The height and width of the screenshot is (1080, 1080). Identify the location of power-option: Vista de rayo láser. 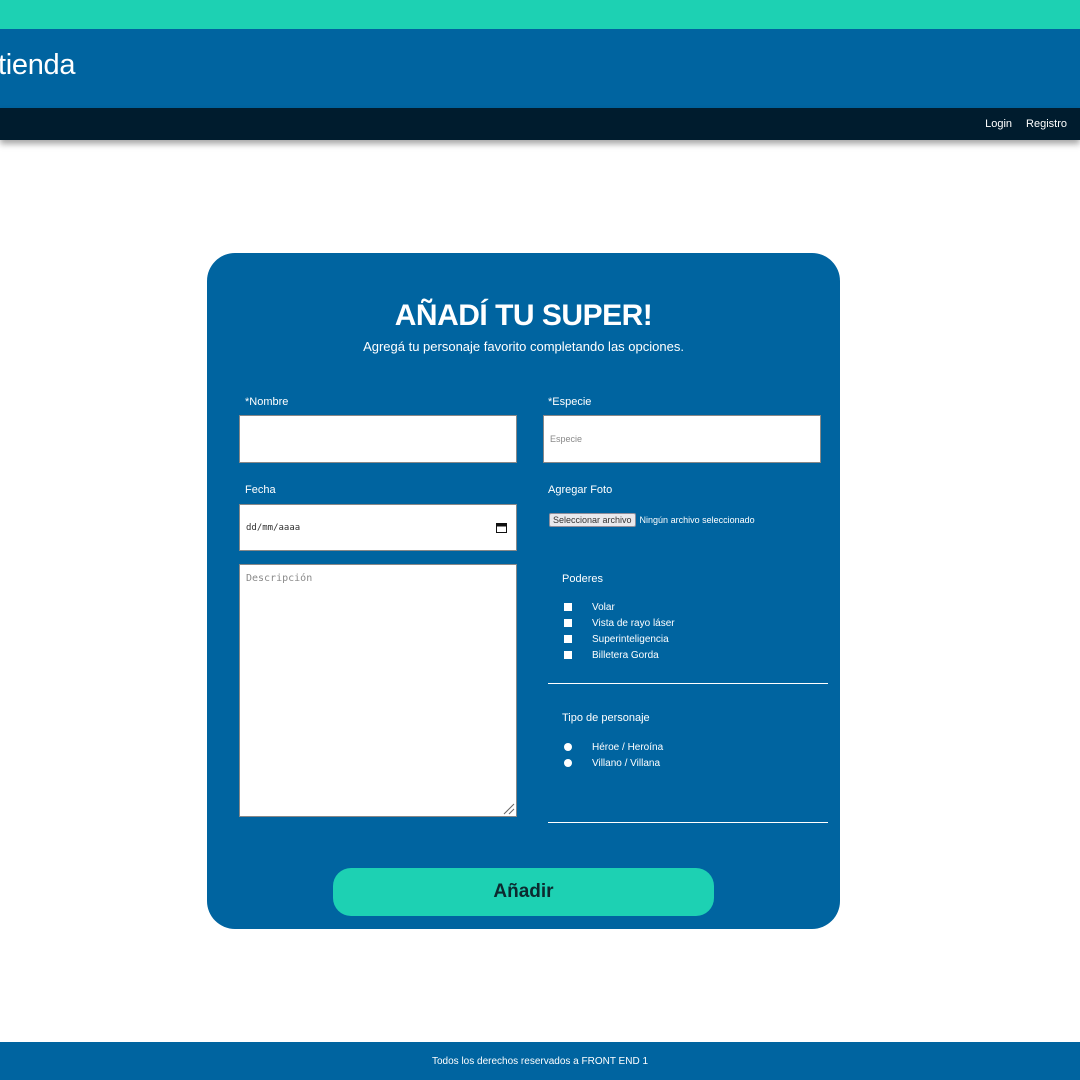
(619, 623).